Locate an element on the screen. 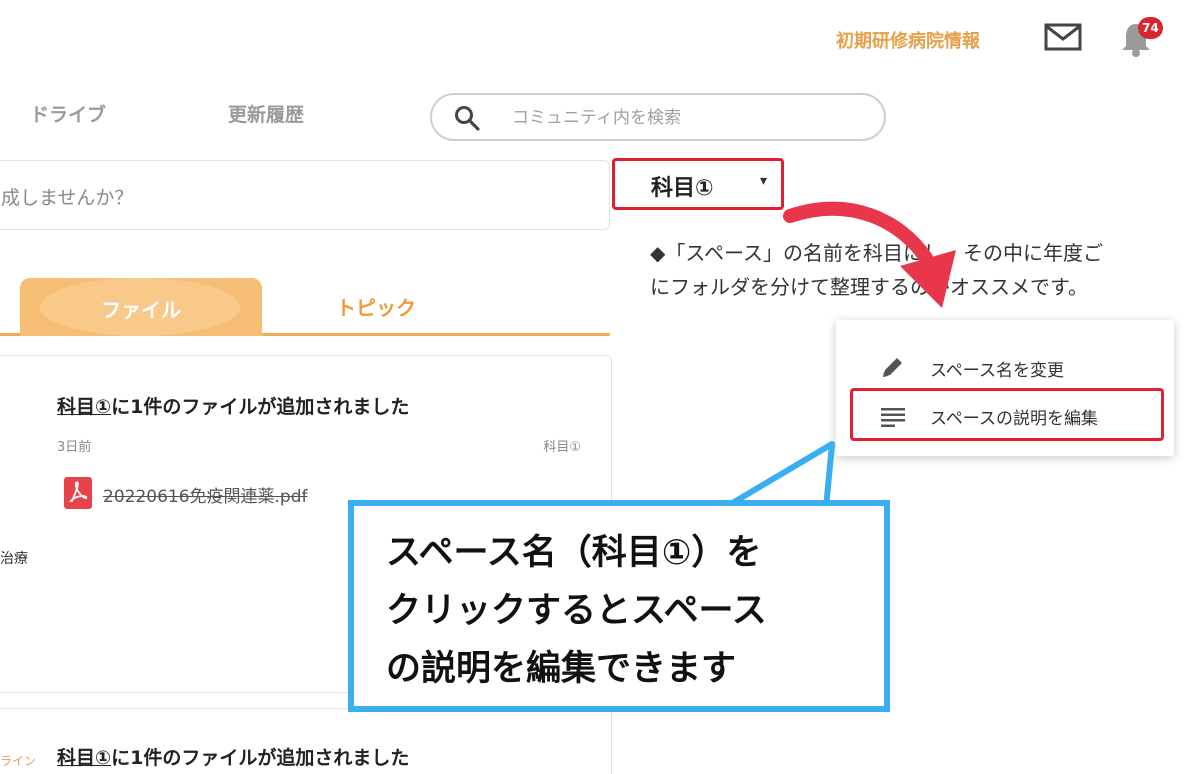  hospital-info-link: 初期研修病院情報 is located at coordinates (908, 40).